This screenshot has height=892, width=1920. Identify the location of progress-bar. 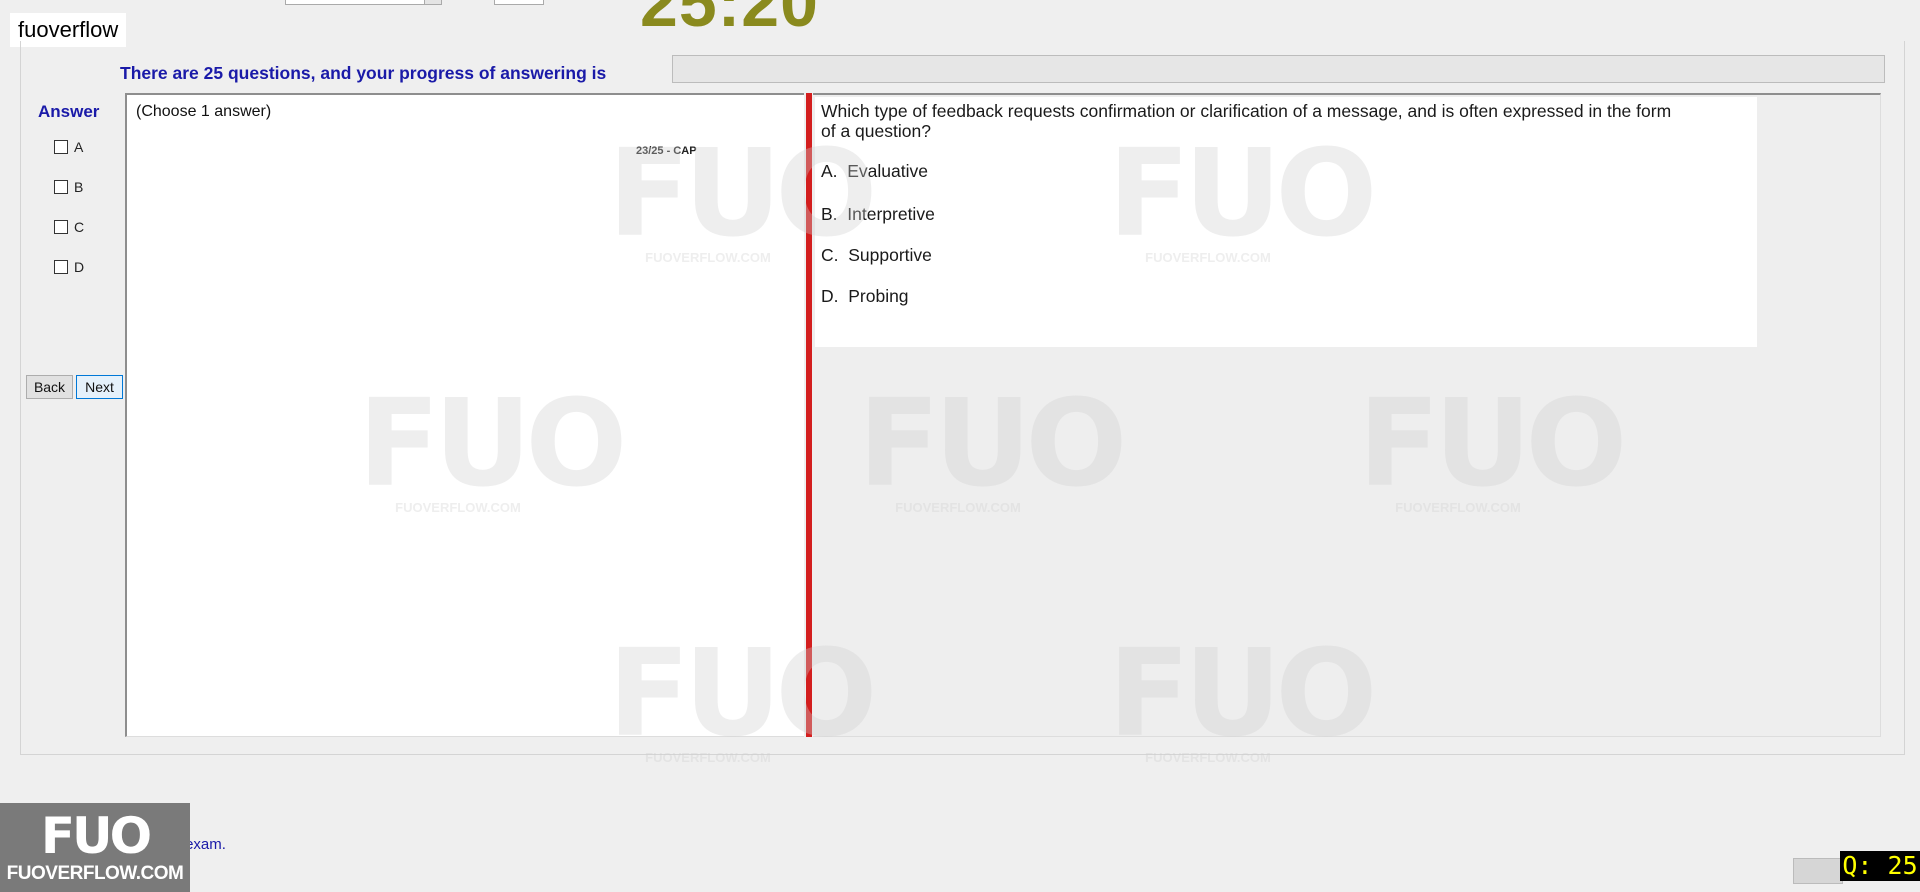
(1278, 69).